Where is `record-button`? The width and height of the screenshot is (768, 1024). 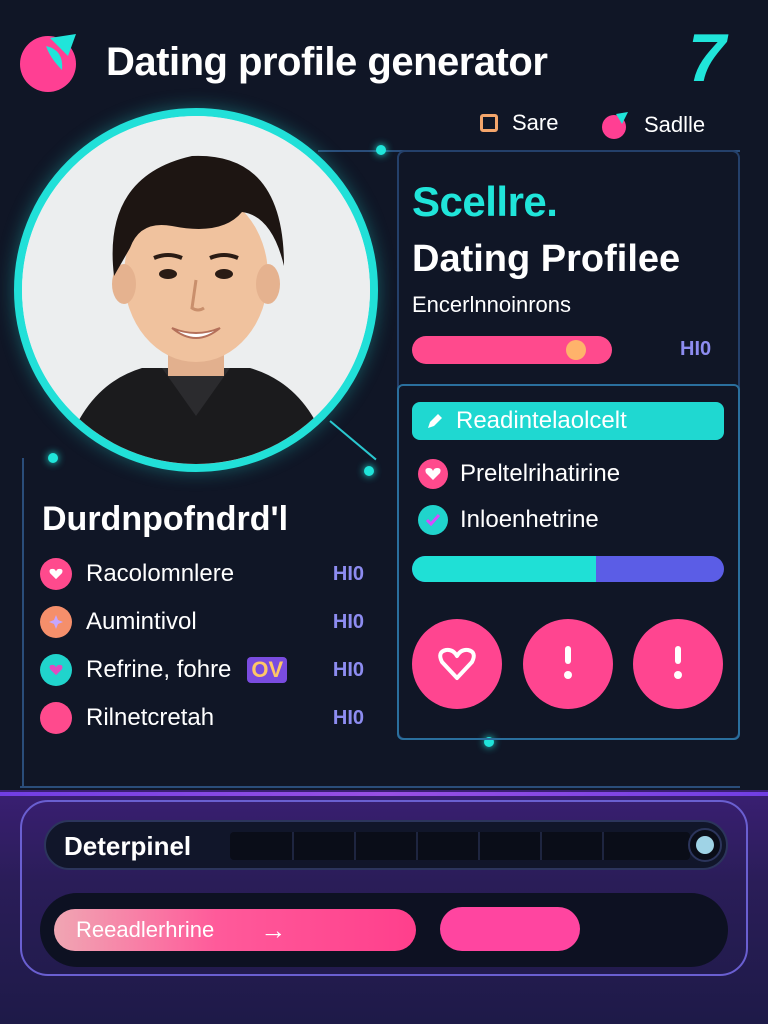 record-button is located at coordinates (705, 845).